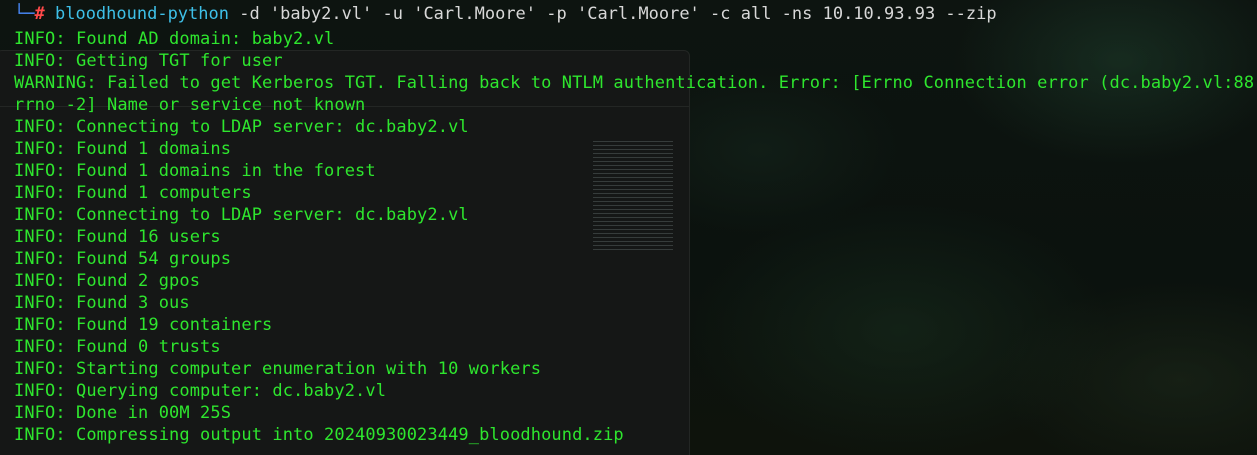 The image size is (1257, 455). What do you see at coordinates (190, 105) in the screenshot?
I see `output-line-warning: rrno -2] Name or service not known` at bounding box center [190, 105].